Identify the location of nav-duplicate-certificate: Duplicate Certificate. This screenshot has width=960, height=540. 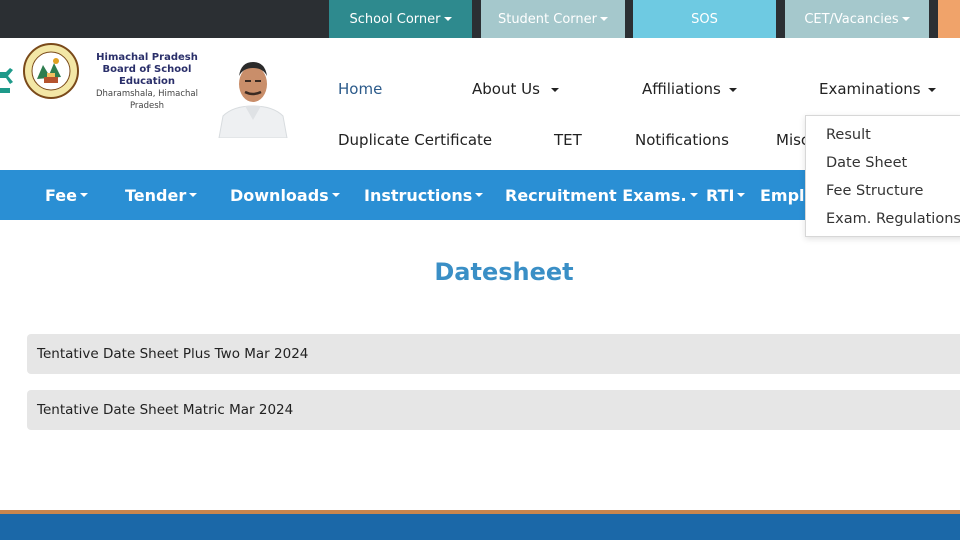
(415, 140).